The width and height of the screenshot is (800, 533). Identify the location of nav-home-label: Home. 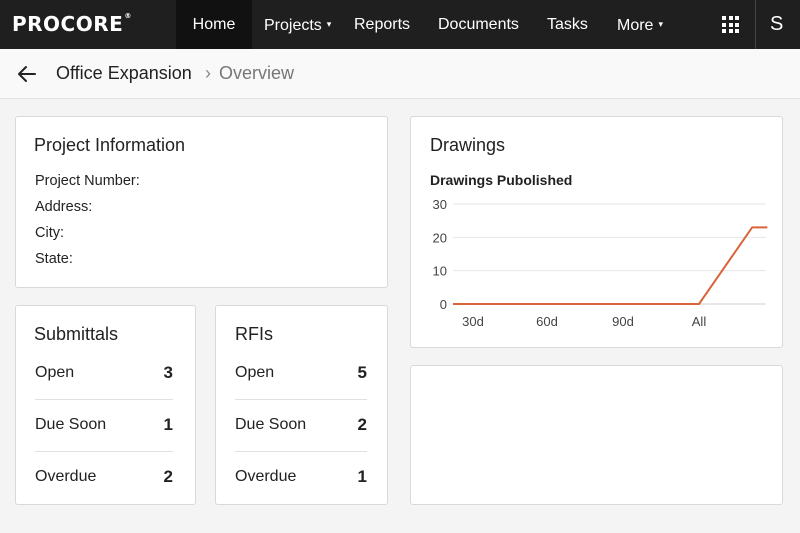
(214, 24).